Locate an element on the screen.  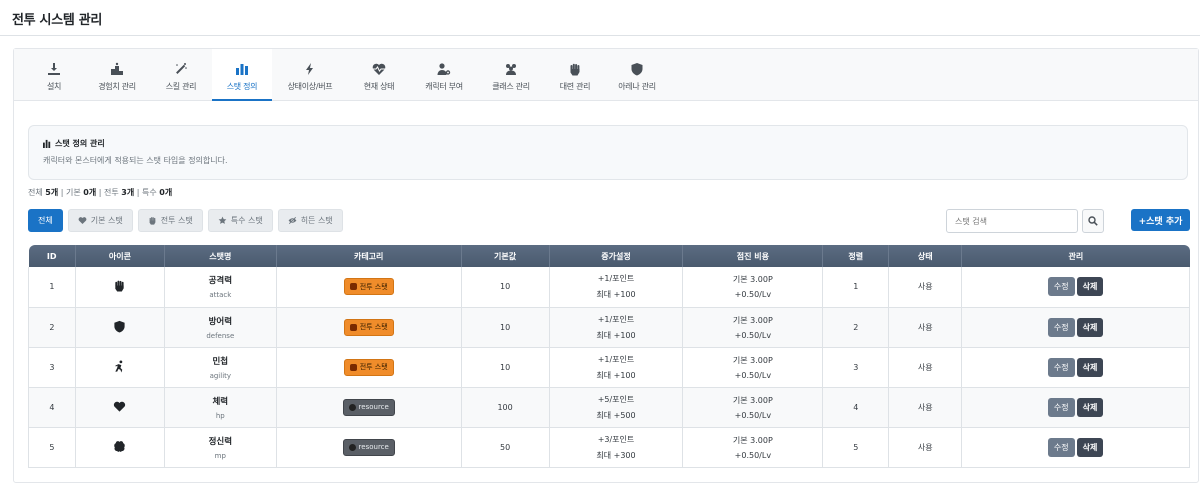
fist-icon is located at coordinates (152, 221).